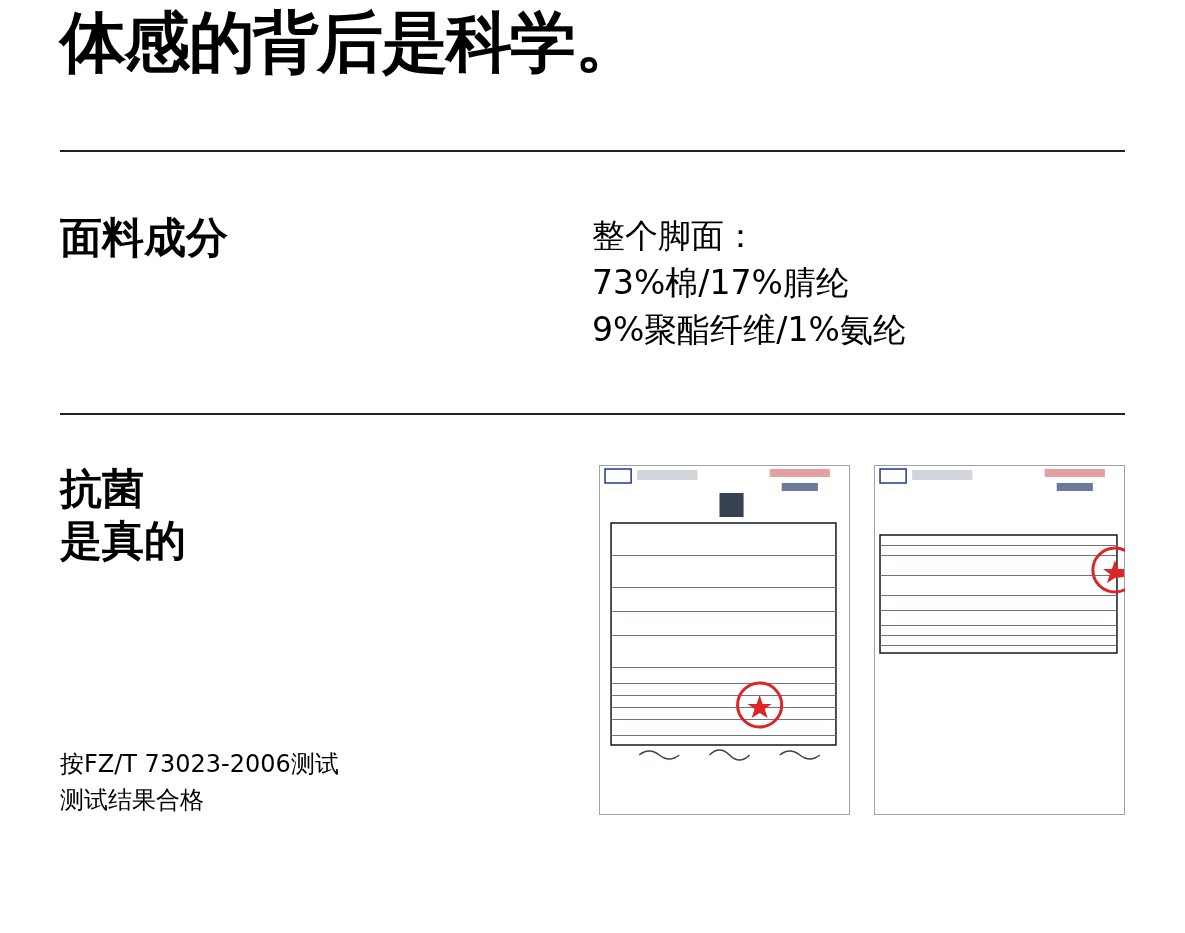  I want to click on section-heading: 是真的, so click(123, 541).